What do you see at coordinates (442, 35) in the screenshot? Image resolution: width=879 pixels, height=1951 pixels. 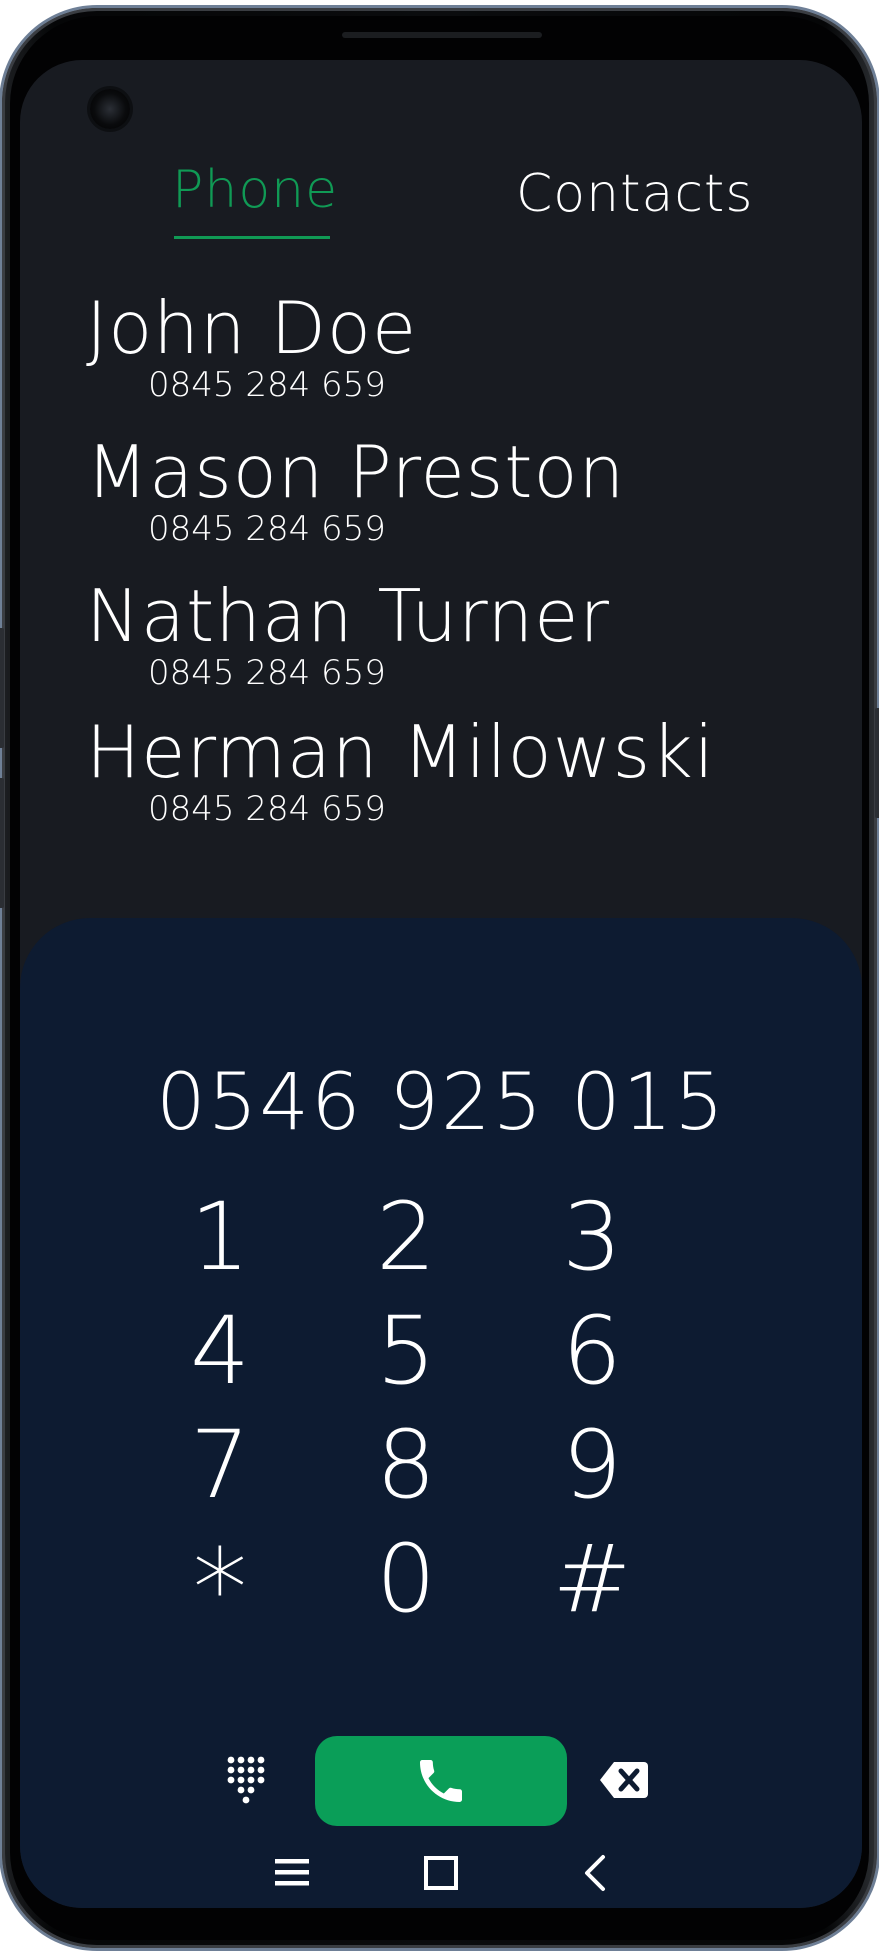 I see `earpiece-speaker` at bounding box center [442, 35].